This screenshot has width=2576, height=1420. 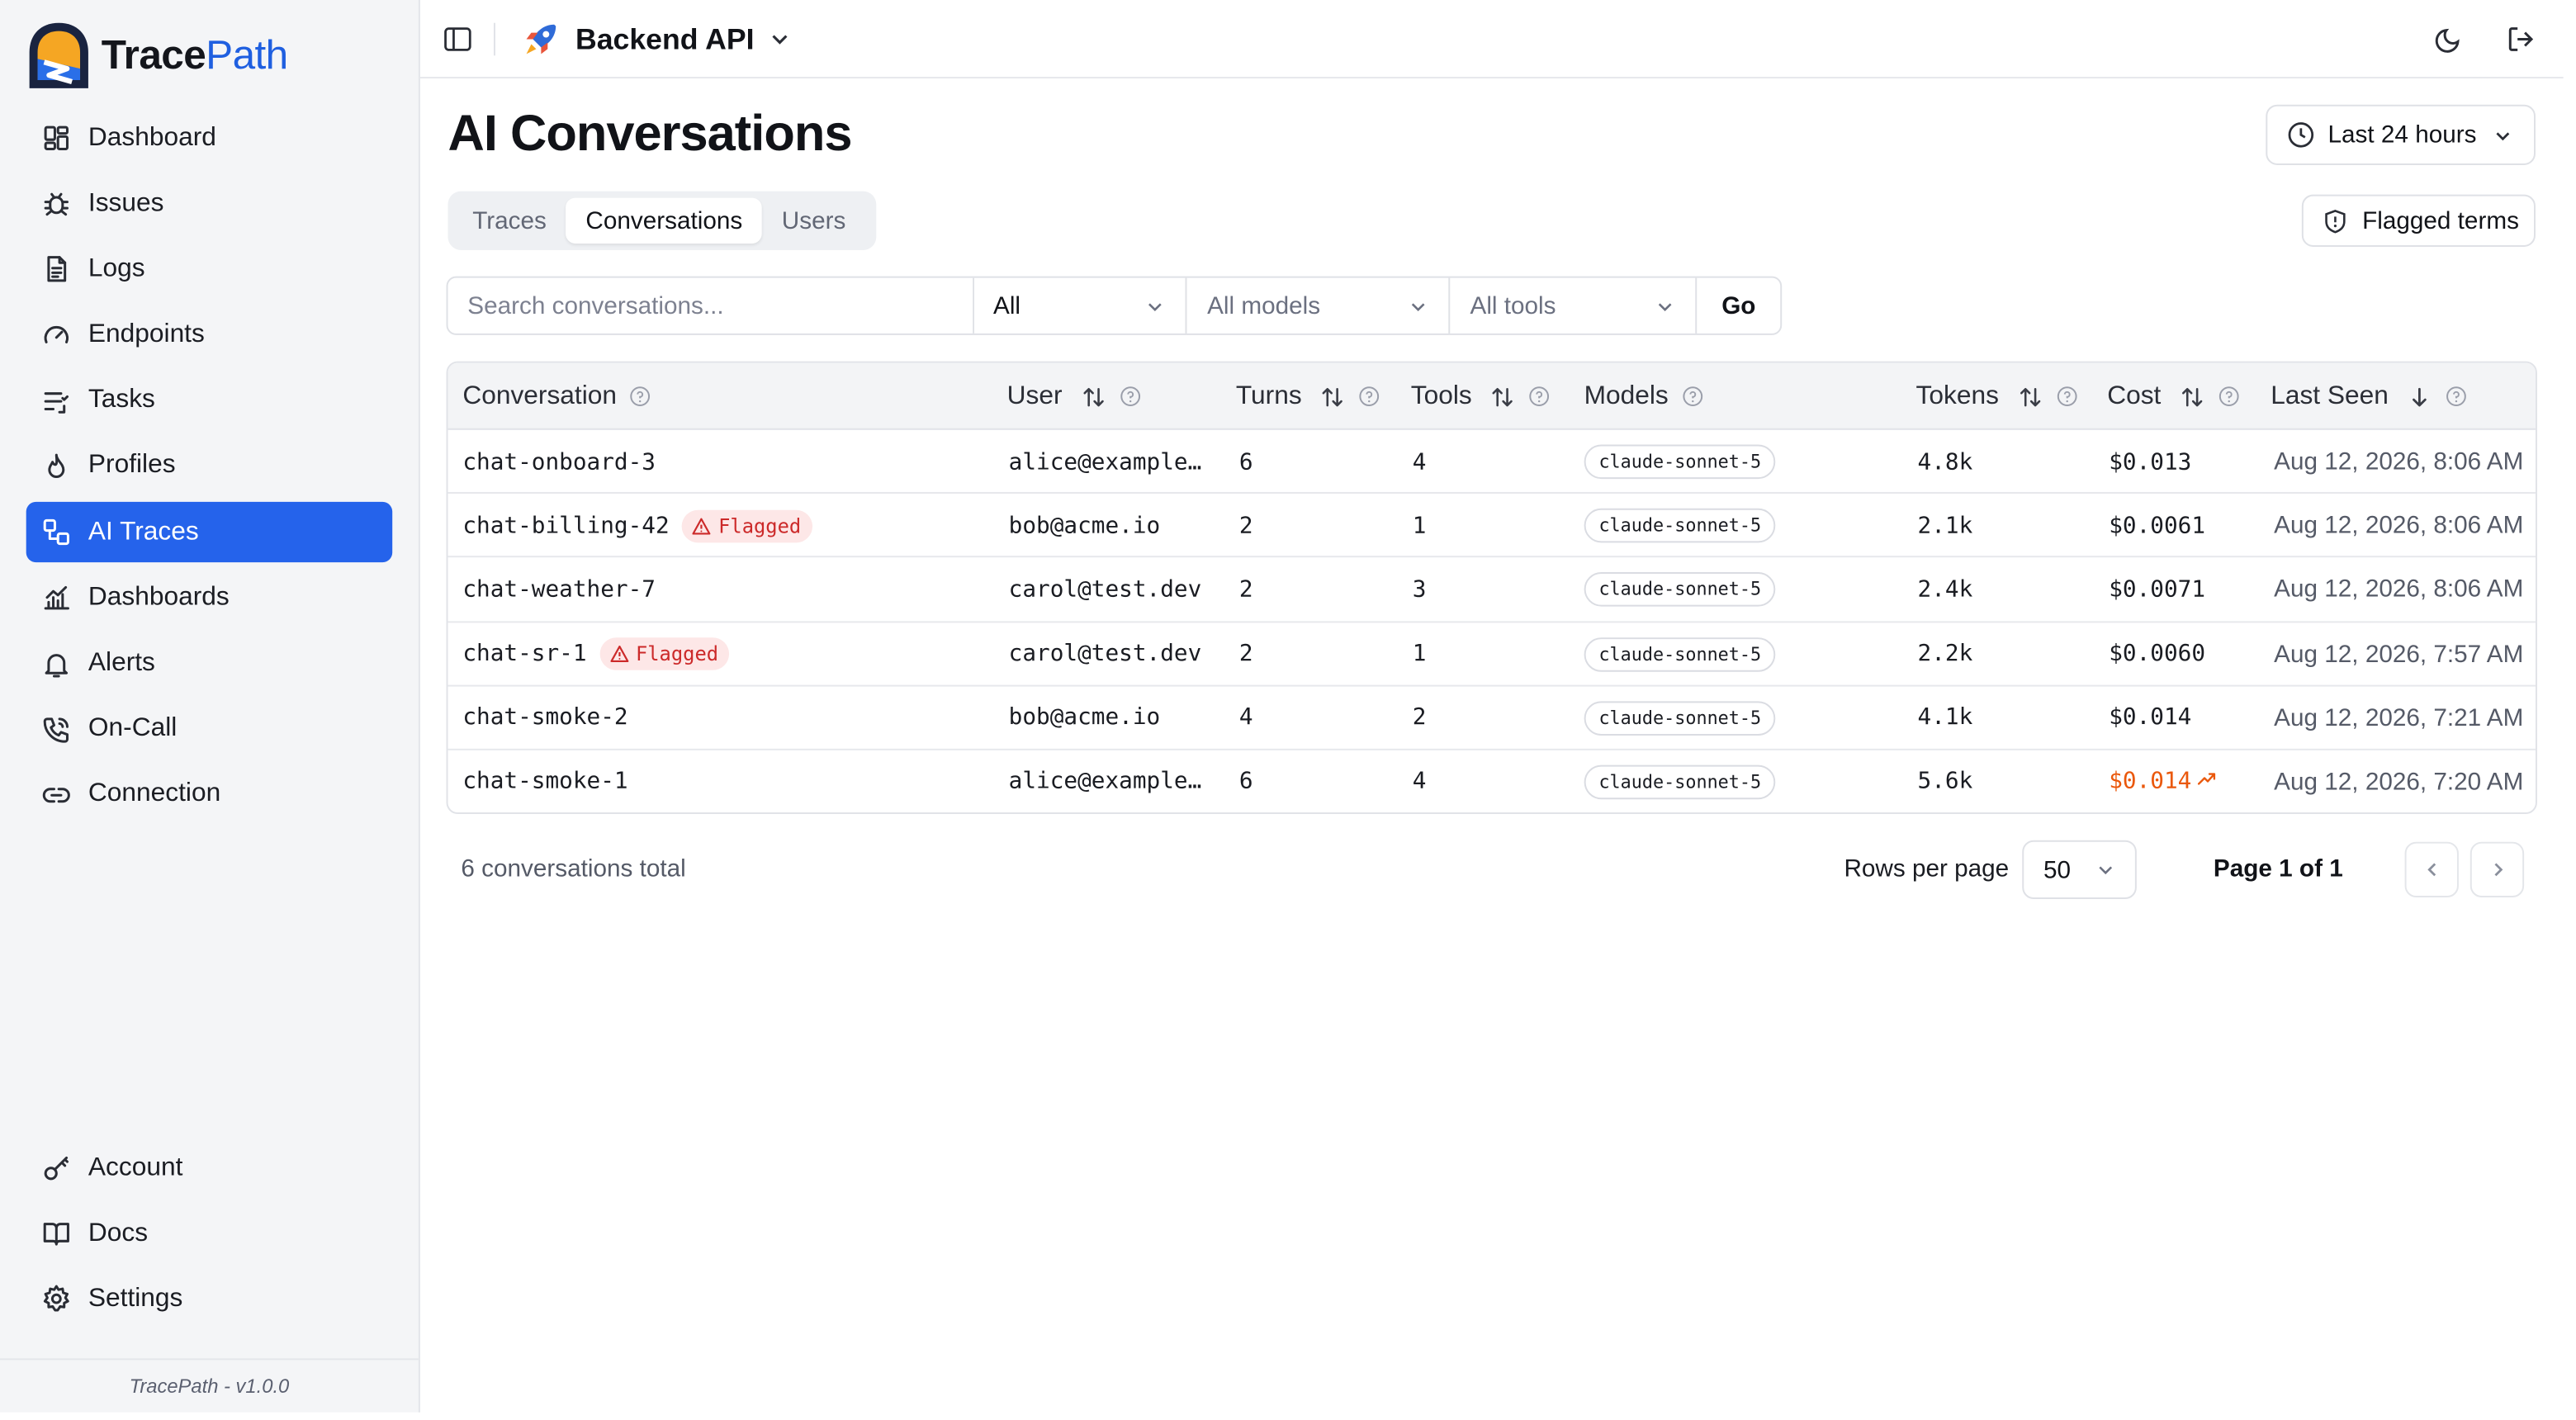 What do you see at coordinates (1945, 718) in the screenshot?
I see `table-cell: 4.1k` at bounding box center [1945, 718].